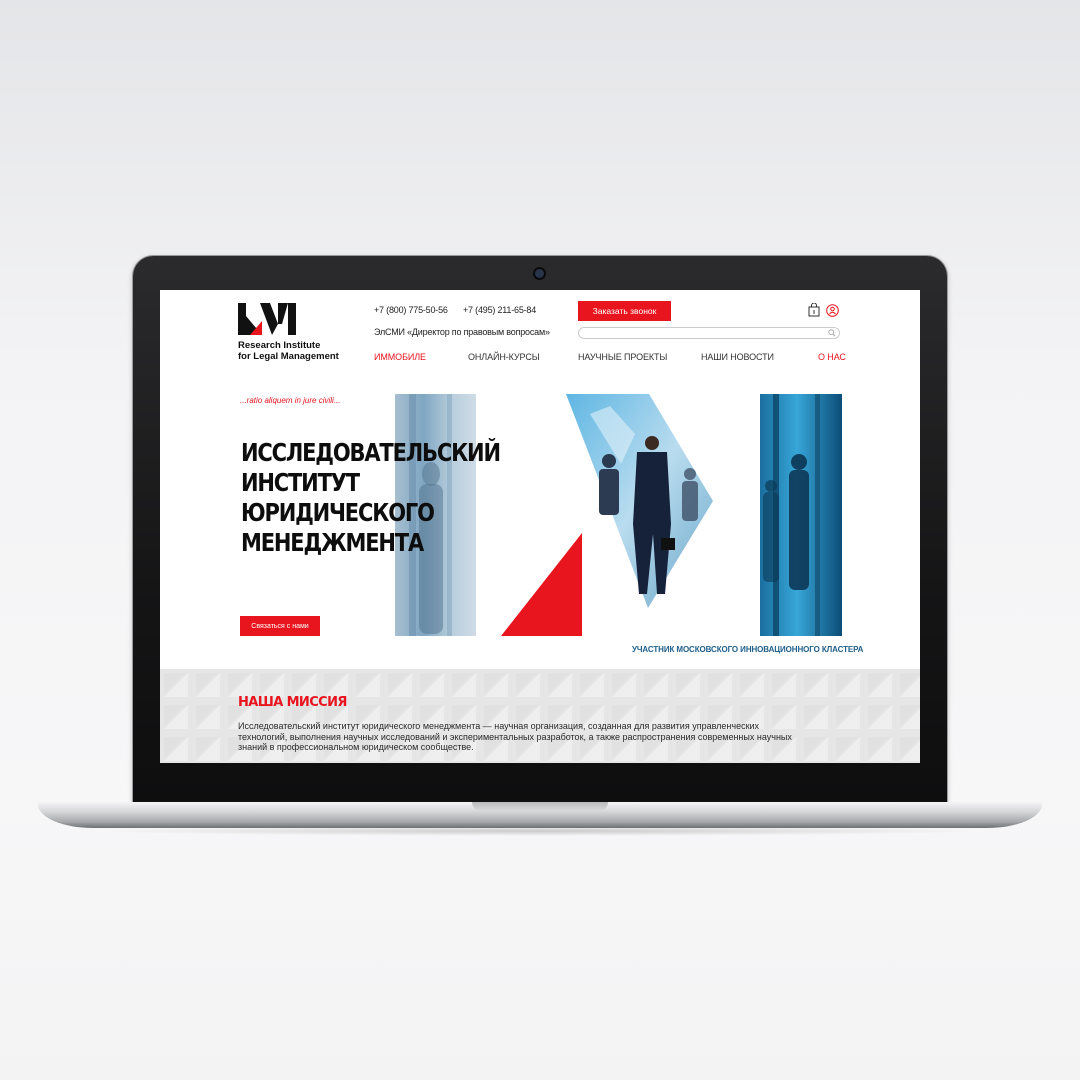 This screenshot has width=1080, height=1080. Describe the element at coordinates (539, 273) in the screenshot. I see `webcam` at that location.